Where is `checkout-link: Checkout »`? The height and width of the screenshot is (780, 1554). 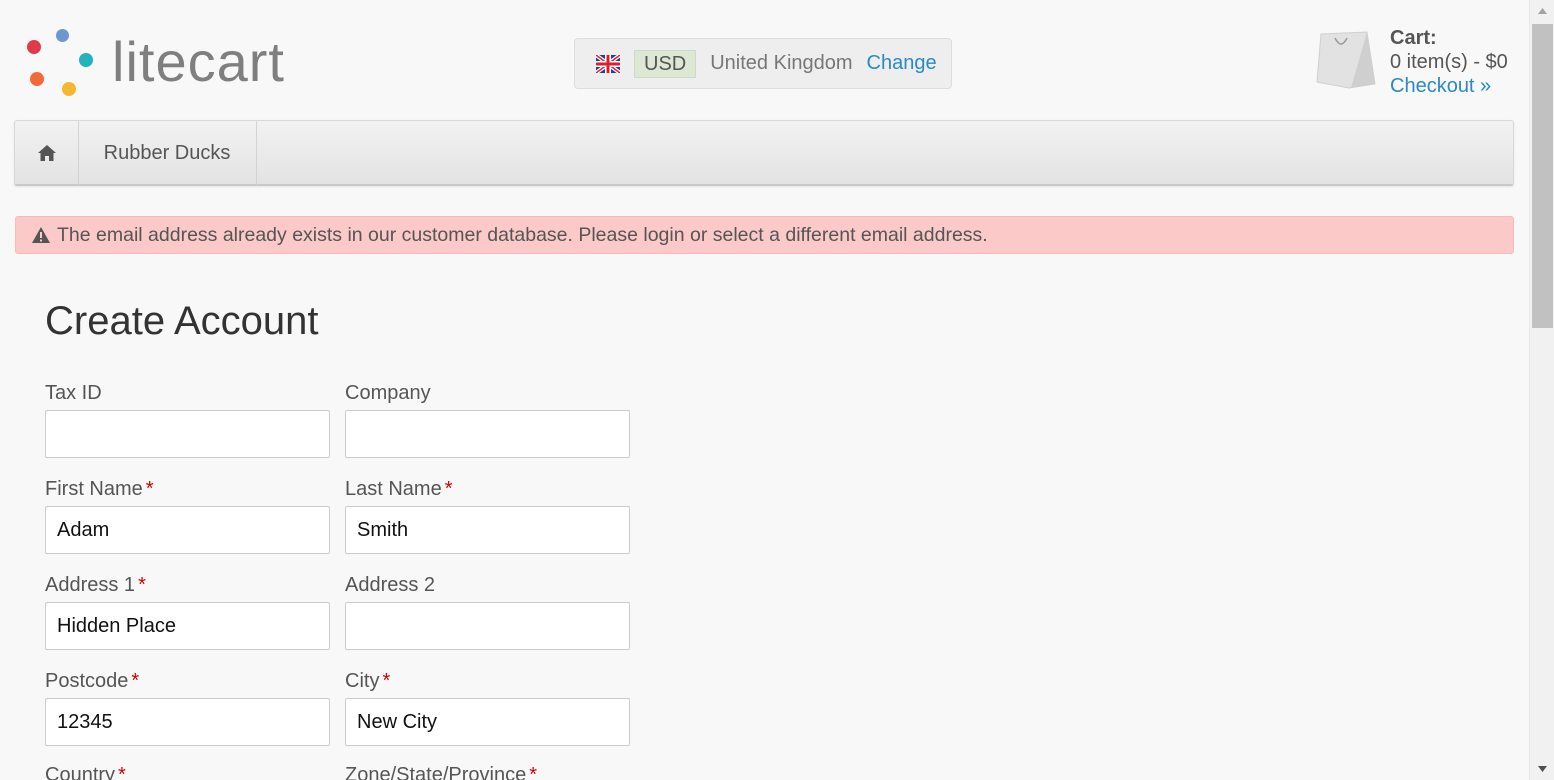 checkout-link: Checkout » is located at coordinates (1440, 86).